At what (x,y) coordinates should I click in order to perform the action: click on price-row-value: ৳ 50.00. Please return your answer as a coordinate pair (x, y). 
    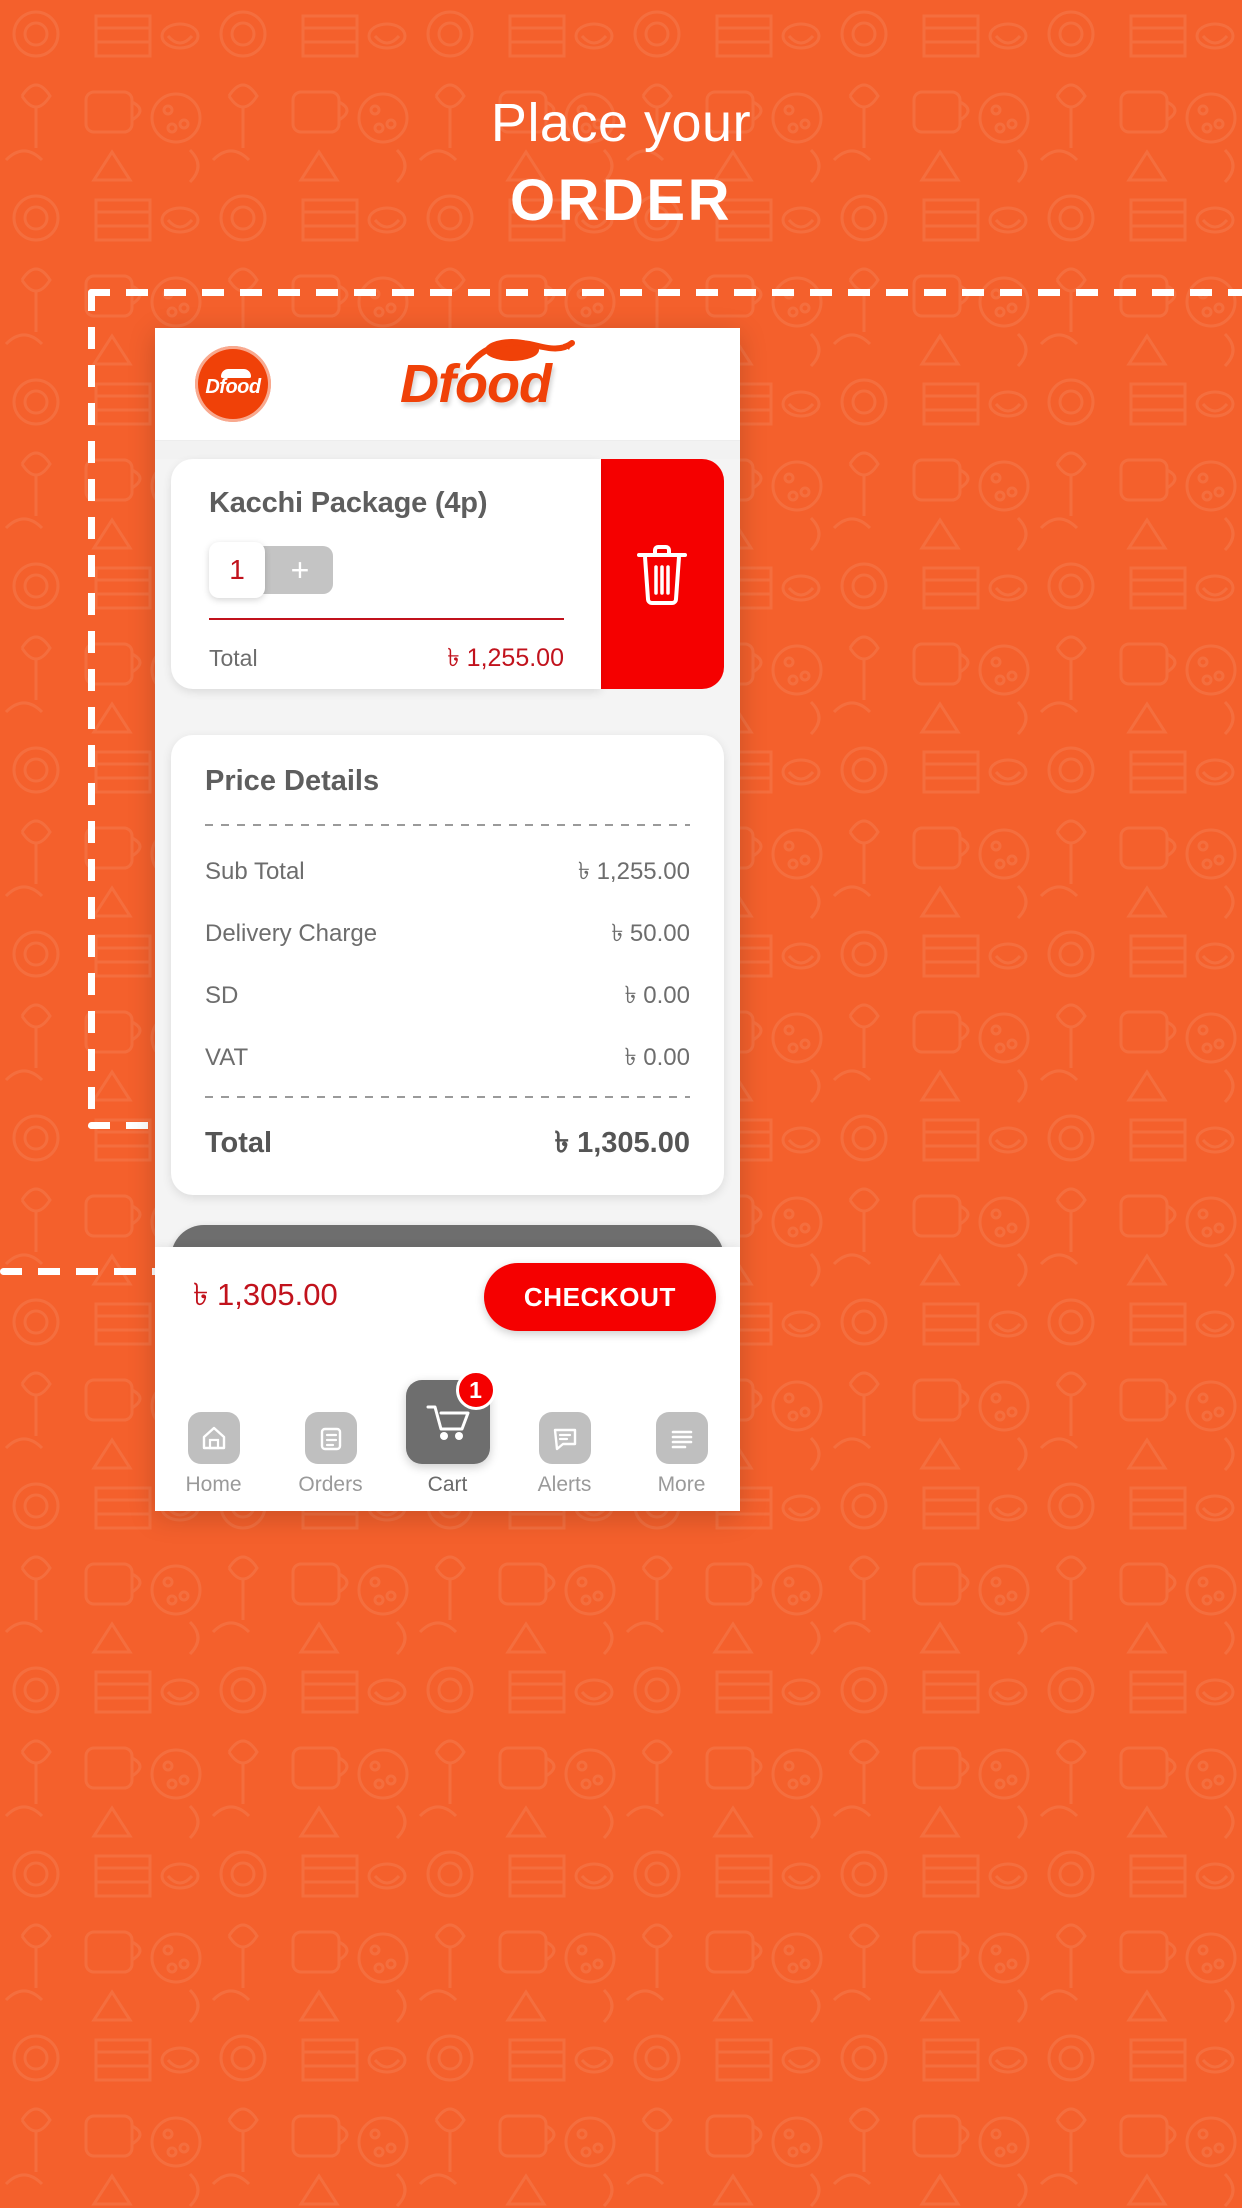
    Looking at the image, I should click on (650, 933).